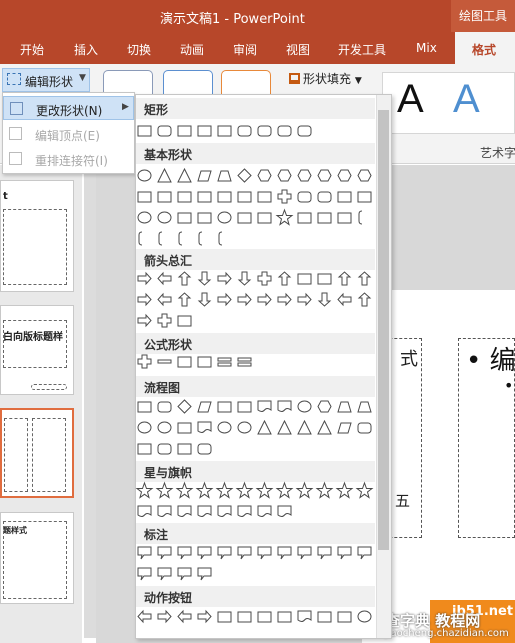 The image size is (515, 643). Describe the element at coordinates (164, 616) in the screenshot. I see `shape-action-forward-icon` at that location.